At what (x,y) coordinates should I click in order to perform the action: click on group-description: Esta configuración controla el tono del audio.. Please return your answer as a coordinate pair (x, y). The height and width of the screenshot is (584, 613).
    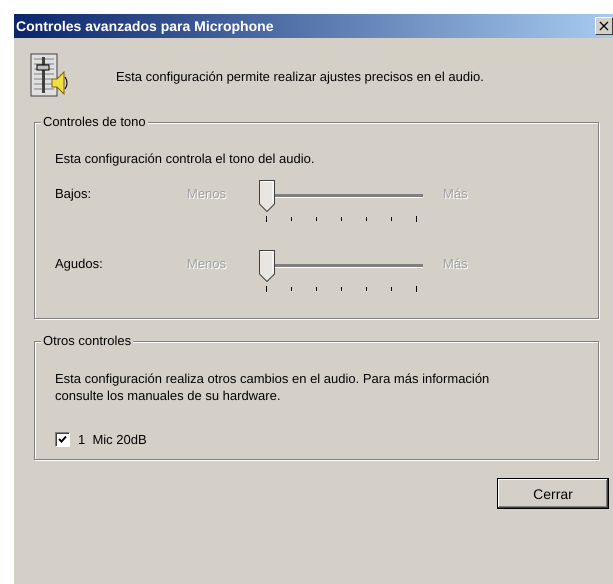
    Looking at the image, I should click on (185, 158).